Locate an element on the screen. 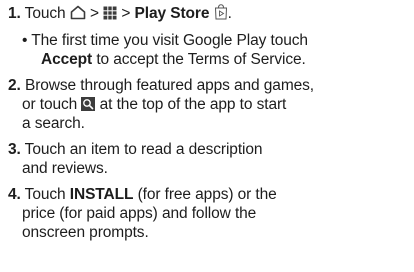 Image resolution: width=414 pixels, height=272 pixels. home-icon is located at coordinates (78, 15).